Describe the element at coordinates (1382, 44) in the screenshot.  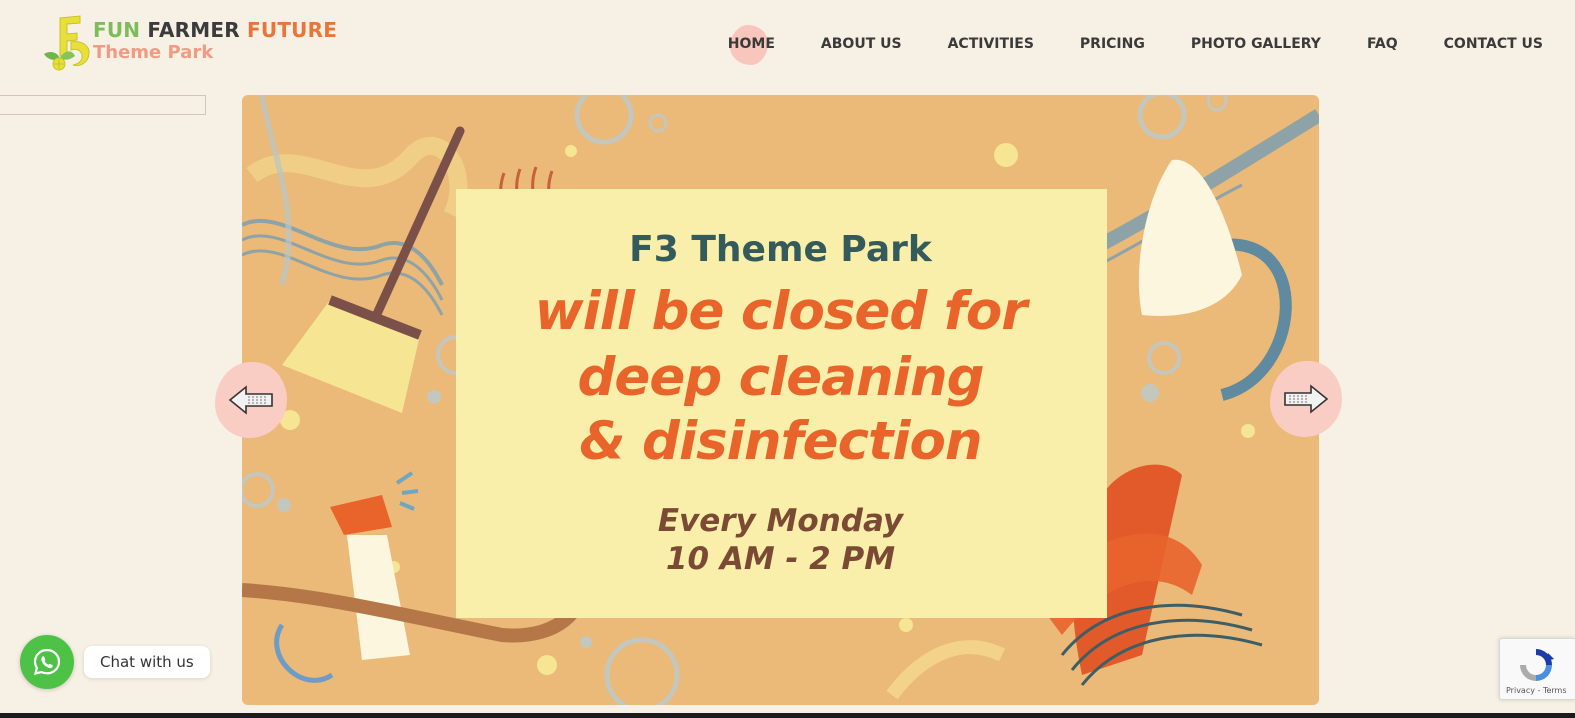
I see `nav-faq: FAQ` at that location.